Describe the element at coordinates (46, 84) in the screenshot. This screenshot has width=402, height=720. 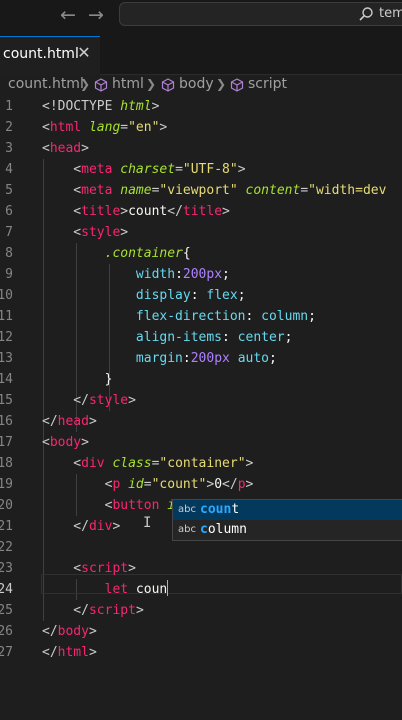
I see `breadcrumb-file: count.html` at that location.